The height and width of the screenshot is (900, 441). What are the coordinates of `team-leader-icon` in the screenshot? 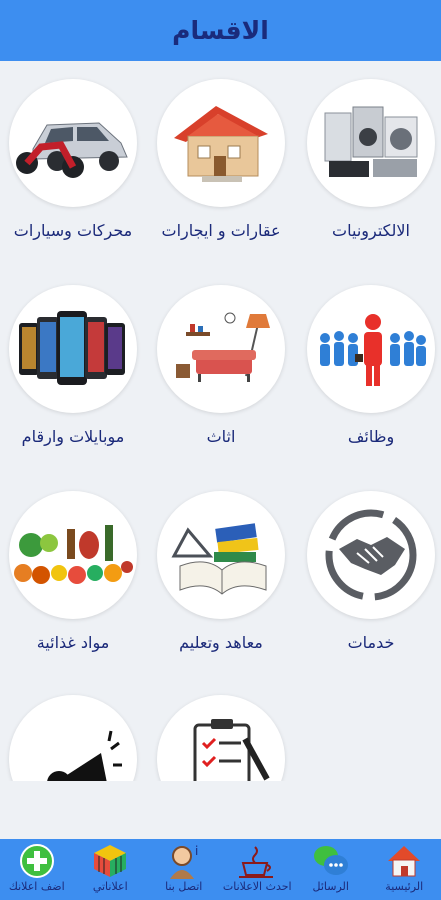 It's located at (371, 349).